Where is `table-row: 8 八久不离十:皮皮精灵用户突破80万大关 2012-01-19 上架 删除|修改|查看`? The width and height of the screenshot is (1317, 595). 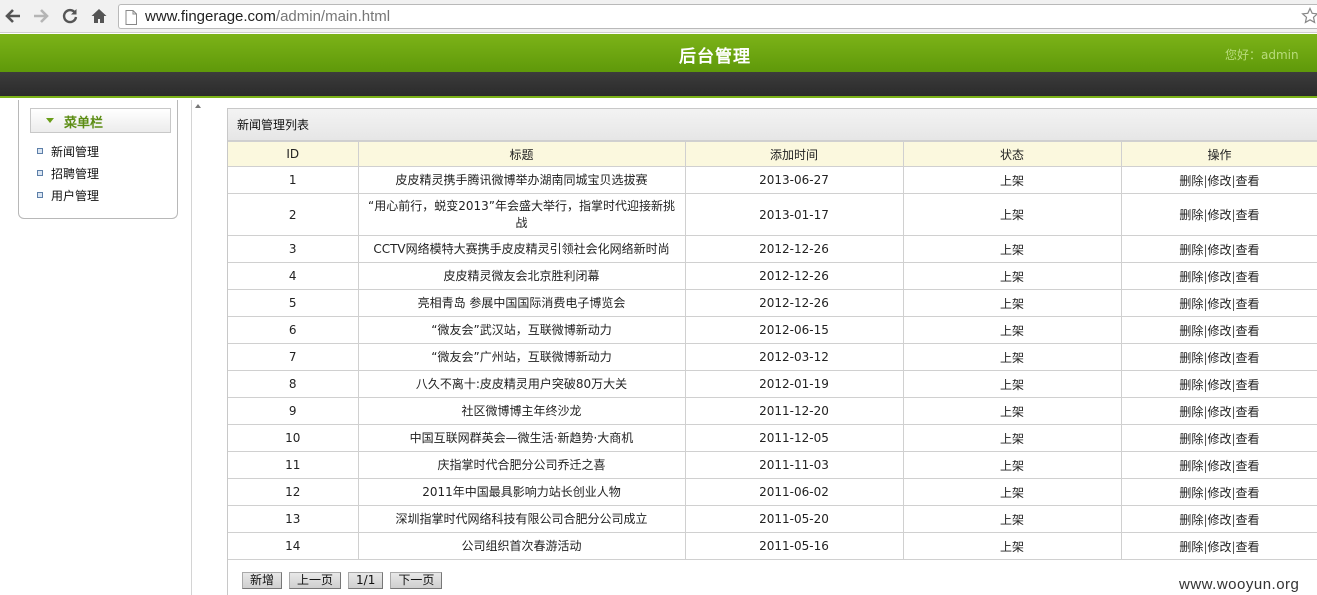 table-row: 8 八久不离十:皮皮精灵用户突破80万大关 2012-01-19 上架 删除|修改|查看 is located at coordinates (772, 384).